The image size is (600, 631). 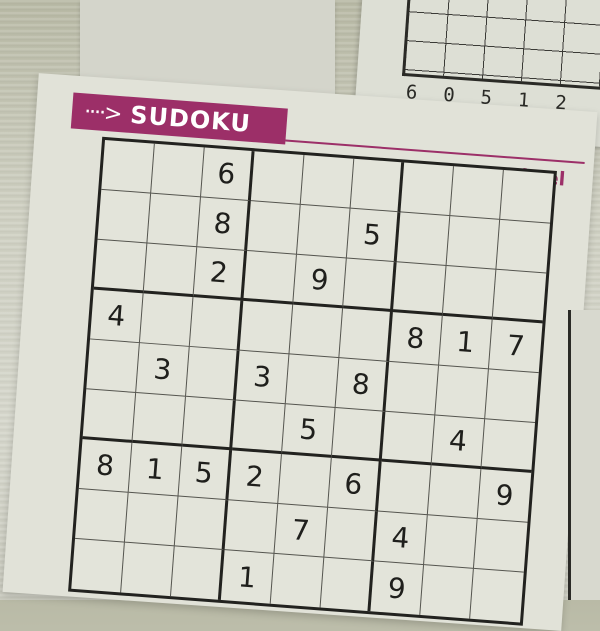 What do you see at coordinates (190, 119) in the screenshot?
I see `puzzle-title: SUDOKU` at bounding box center [190, 119].